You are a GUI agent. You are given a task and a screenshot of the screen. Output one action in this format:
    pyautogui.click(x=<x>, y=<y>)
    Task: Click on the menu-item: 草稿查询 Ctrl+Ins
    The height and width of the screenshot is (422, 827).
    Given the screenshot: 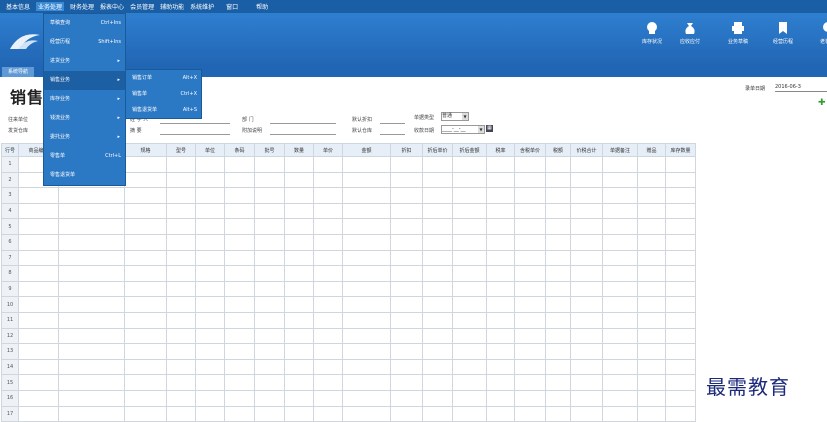 What is the action you would take?
    pyautogui.click(x=84, y=23)
    